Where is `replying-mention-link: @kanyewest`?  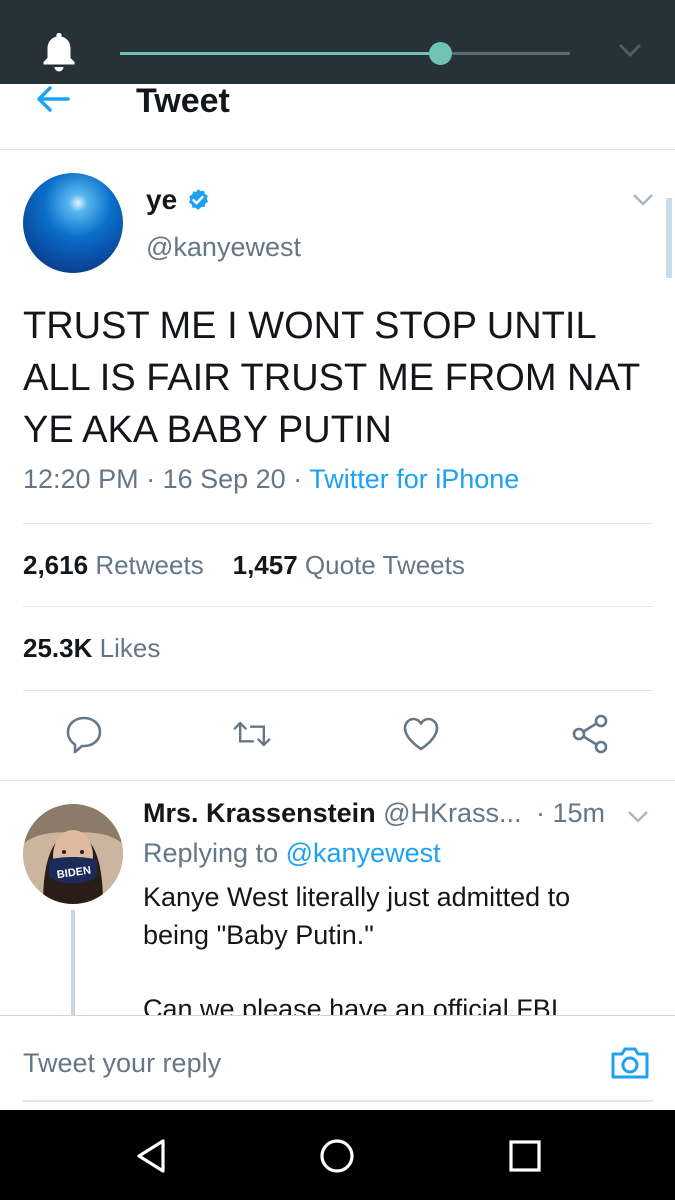
replying-mention-link: @kanyewest is located at coordinates (363, 853).